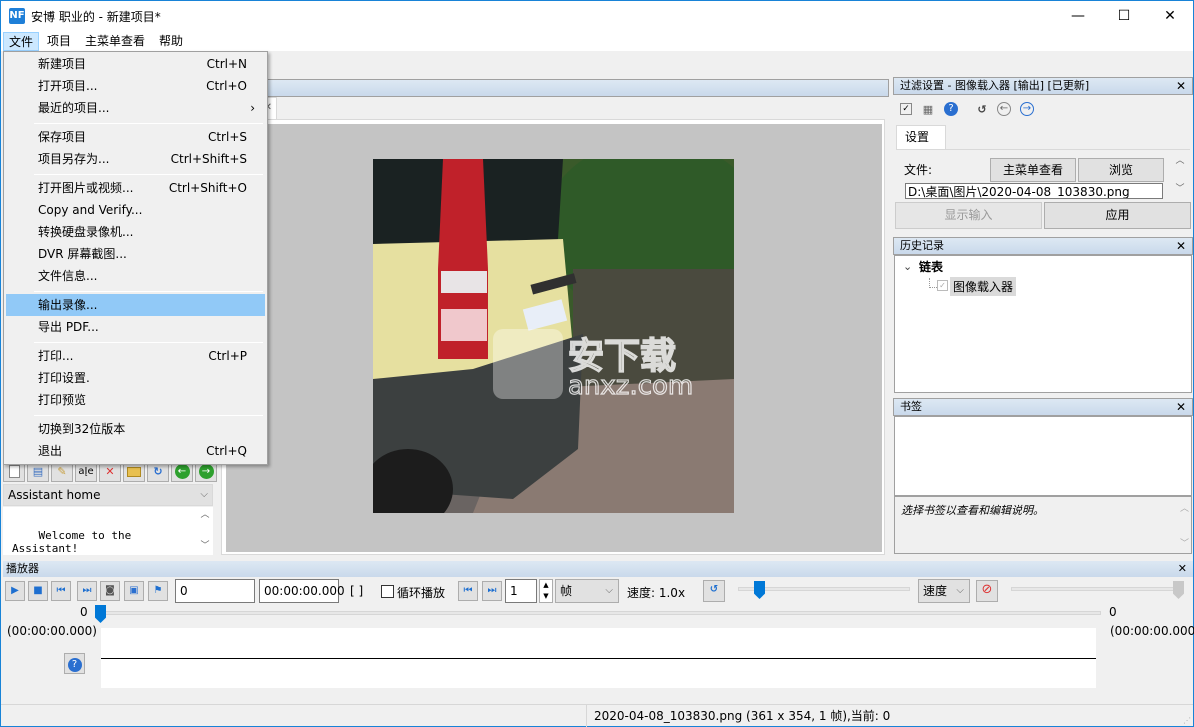 The width and height of the screenshot is (1194, 727). I want to click on menu-item-label: 打印设置., so click(64, 378).